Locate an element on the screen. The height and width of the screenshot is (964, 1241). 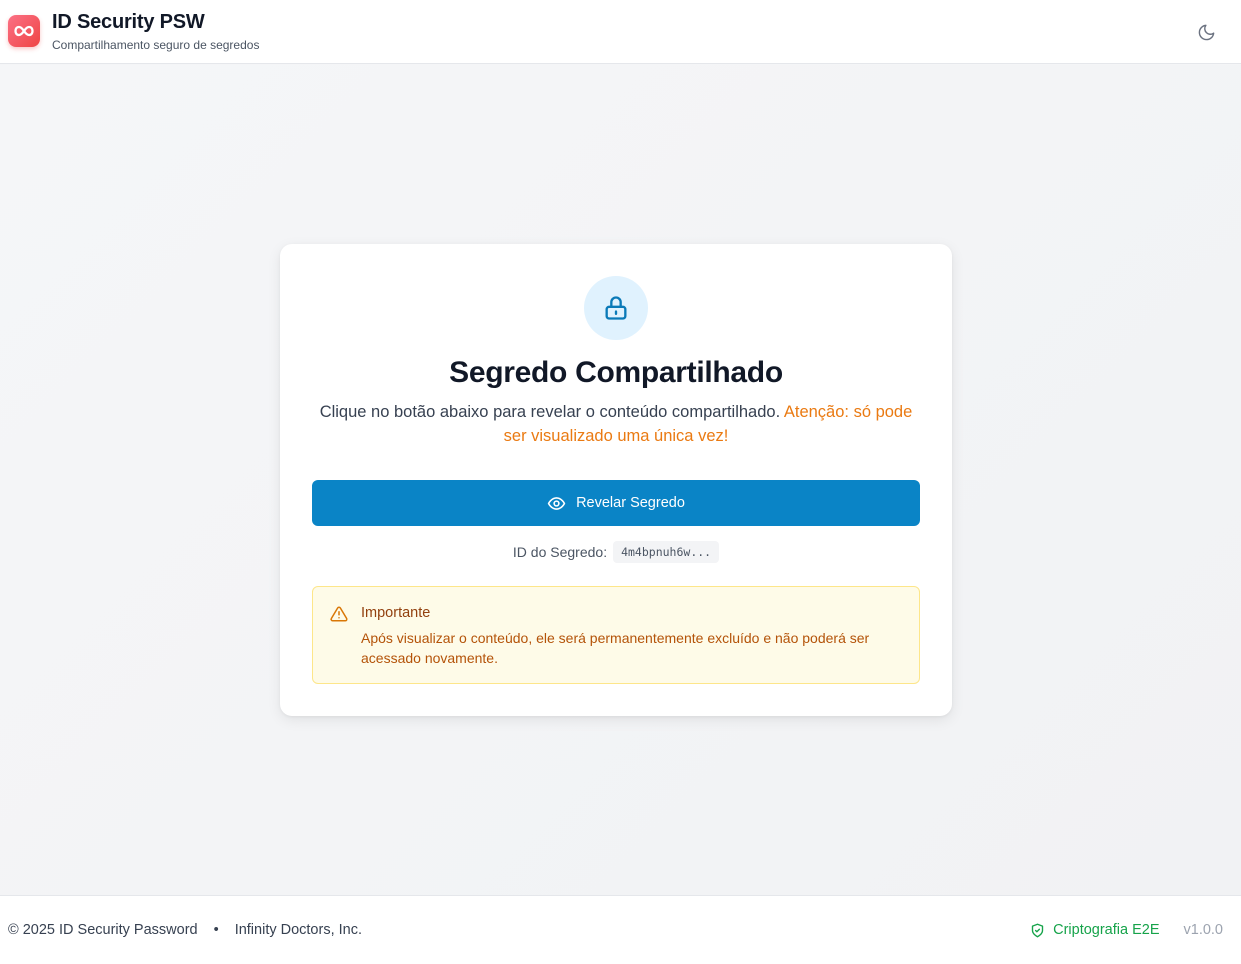
lock-icon-badge is located at coordinates (616, 308).